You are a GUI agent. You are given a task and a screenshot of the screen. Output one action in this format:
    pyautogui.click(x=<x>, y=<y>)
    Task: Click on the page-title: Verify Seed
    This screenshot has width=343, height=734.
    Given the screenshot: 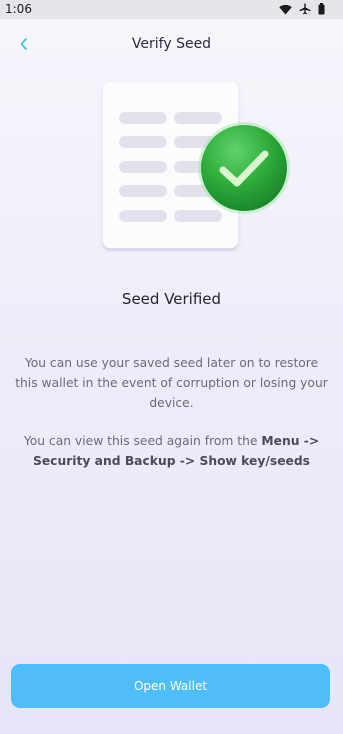 What is the action you would take?
    pyautogui.click(x=171, y=44)
    